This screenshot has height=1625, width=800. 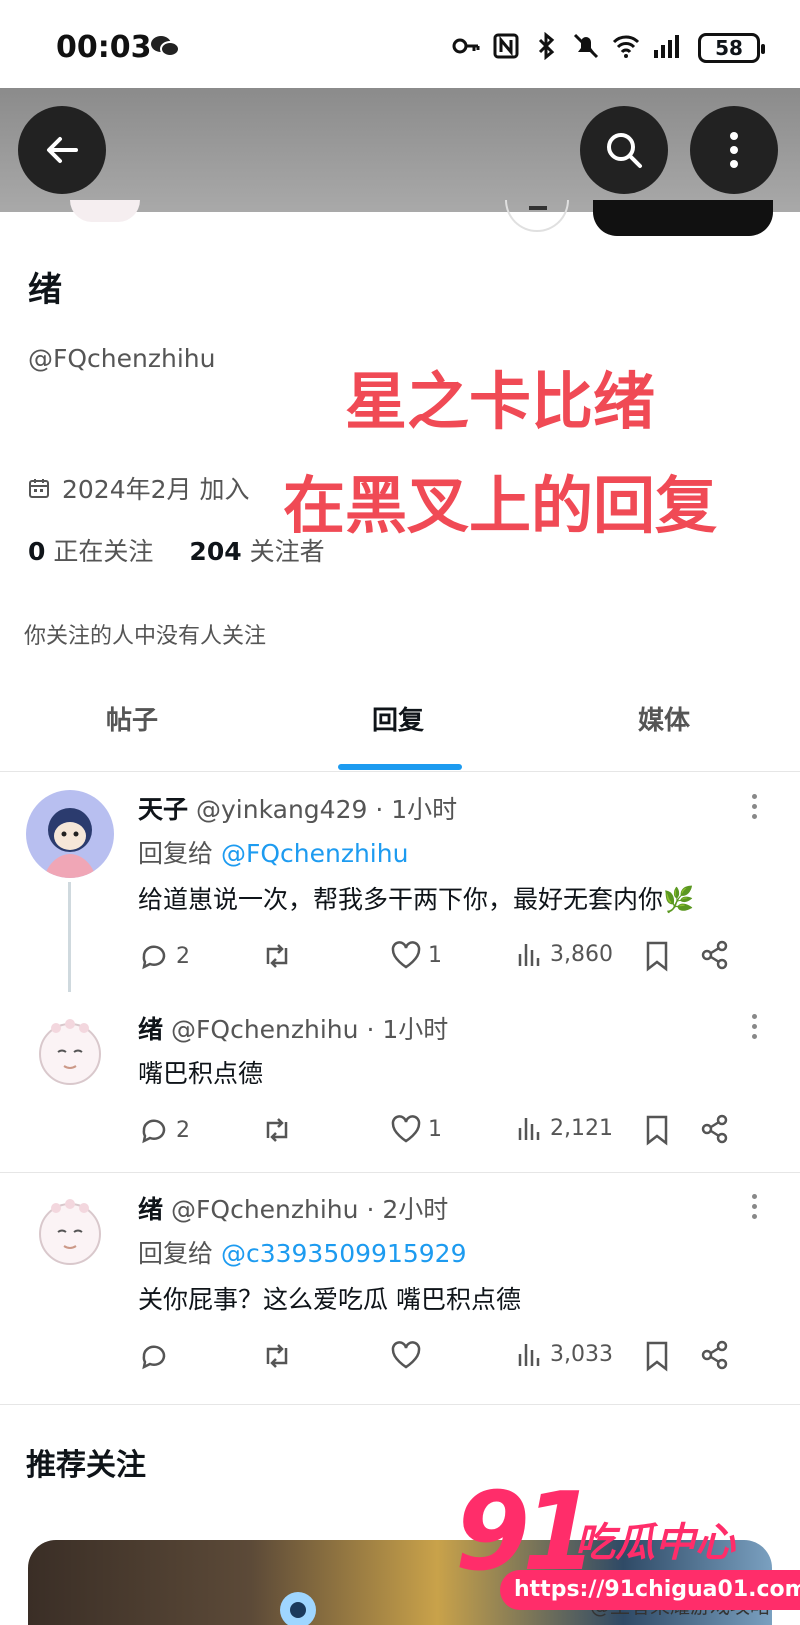 I want to click on section-divider, so click(x=400, y=1404).